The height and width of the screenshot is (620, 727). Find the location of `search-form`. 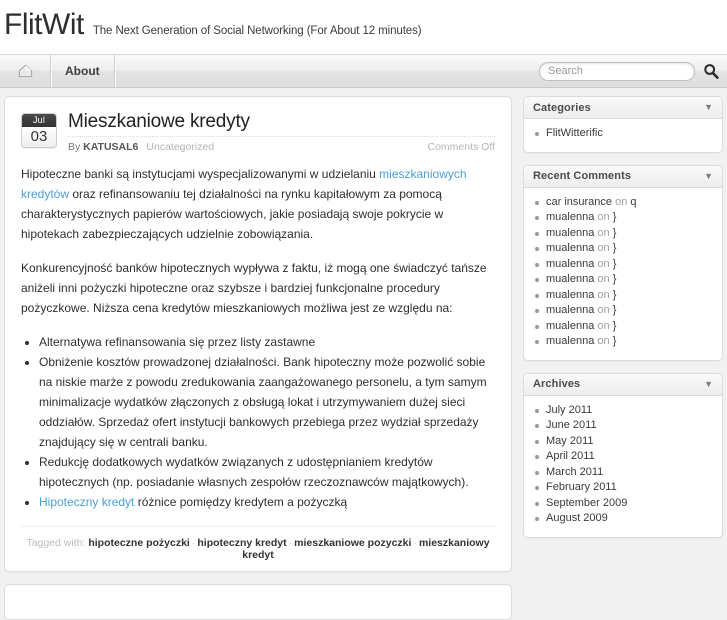

search-form is located at coordinates (633, 71).